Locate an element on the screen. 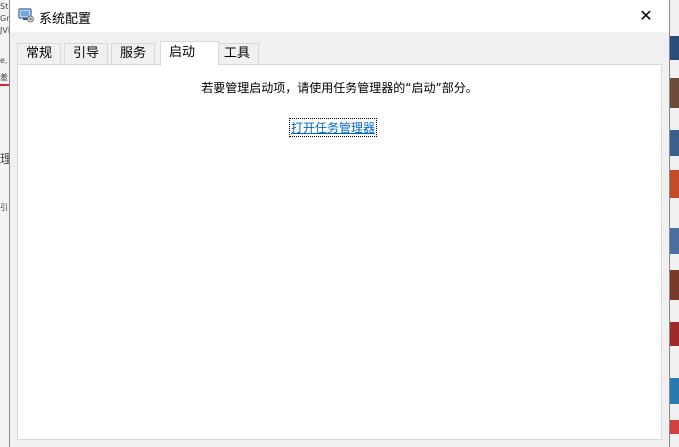  bg-text-fragment: 引 is located at coordinates (4, 207).